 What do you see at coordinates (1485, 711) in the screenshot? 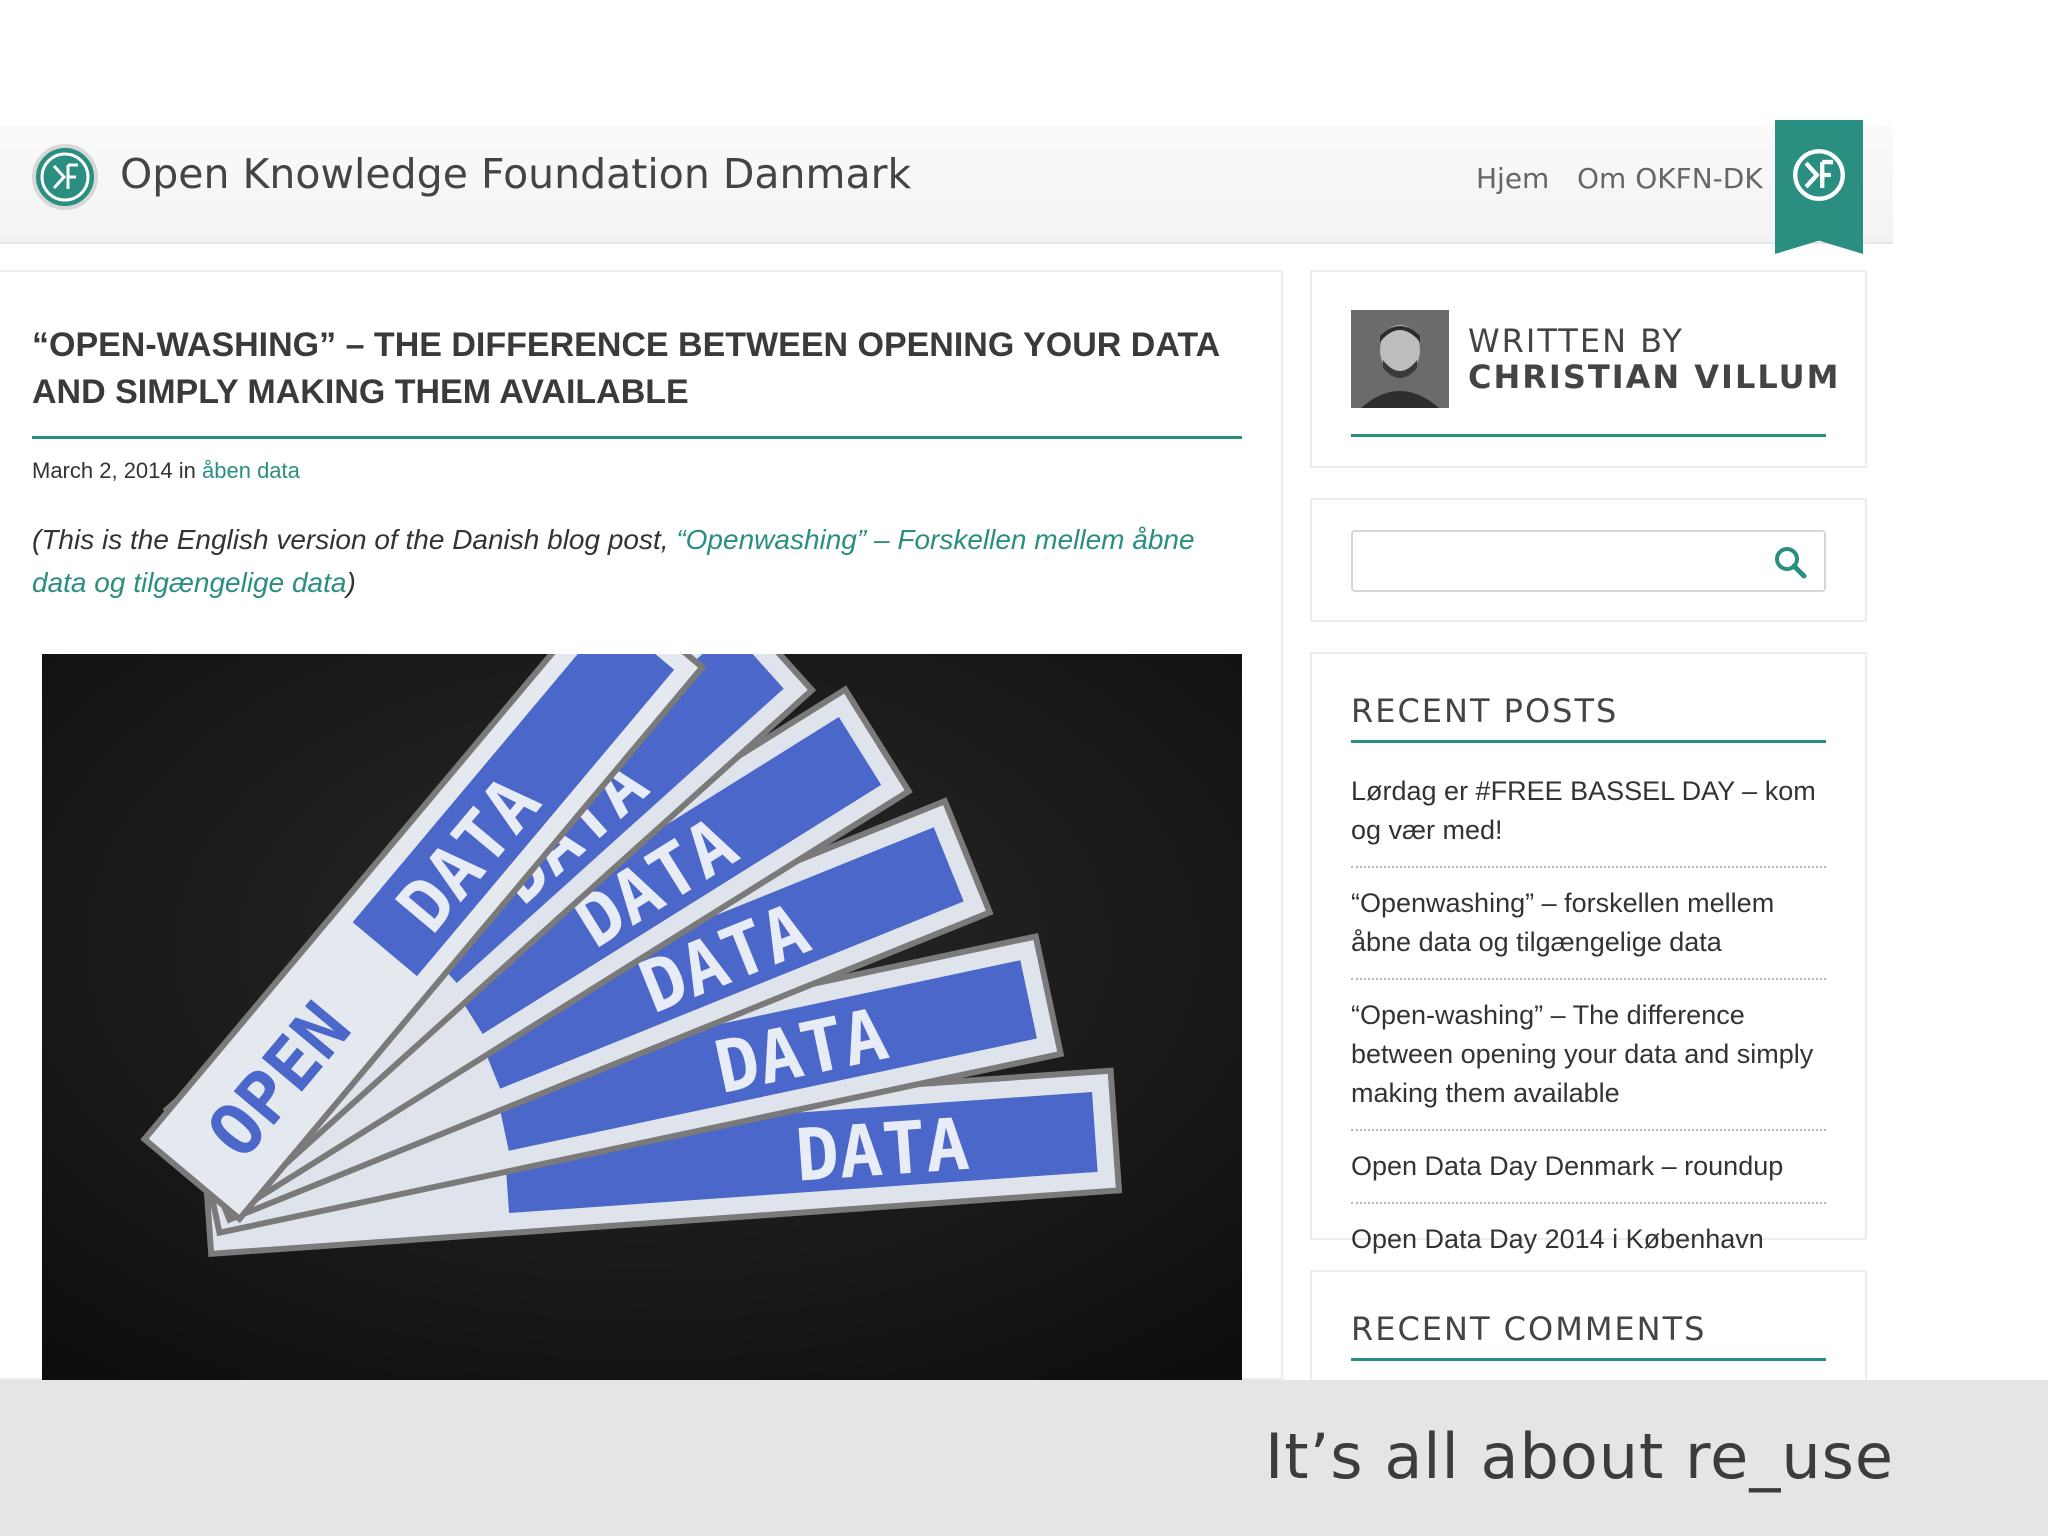
I see `recent-posts-title: RECENT POSTS` at bounding box center [1485, 711].